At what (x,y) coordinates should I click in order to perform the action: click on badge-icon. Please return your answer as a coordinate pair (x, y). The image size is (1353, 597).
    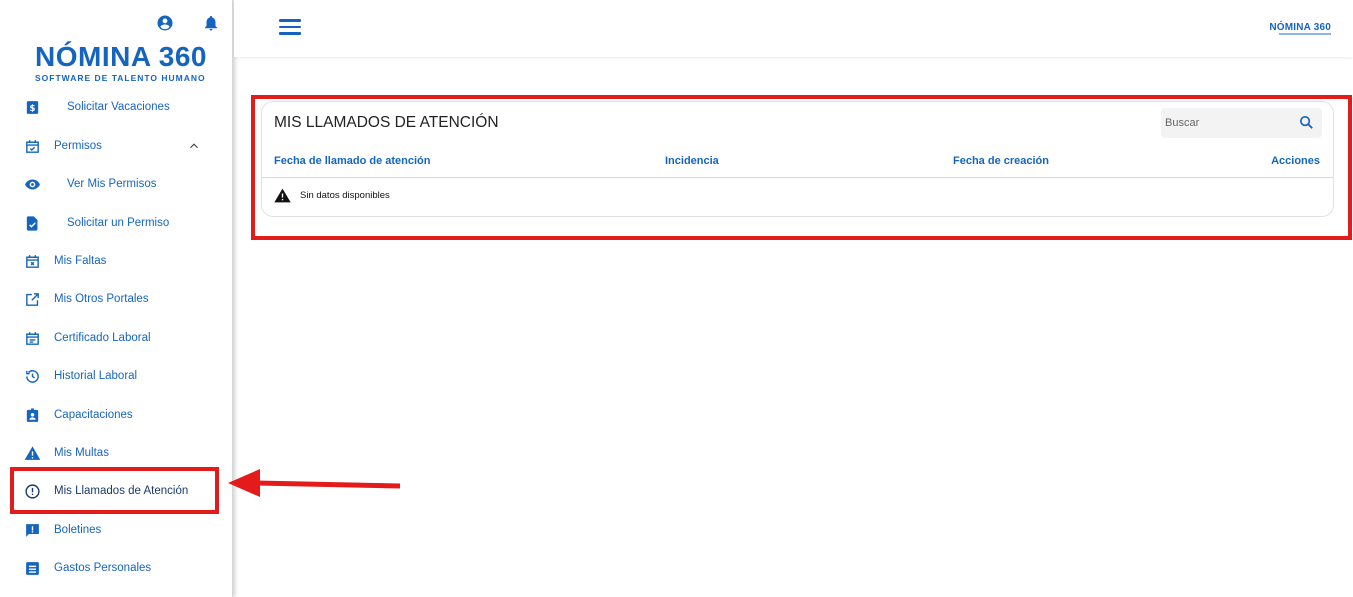
    Looking at the image, I should click on (32, 415).